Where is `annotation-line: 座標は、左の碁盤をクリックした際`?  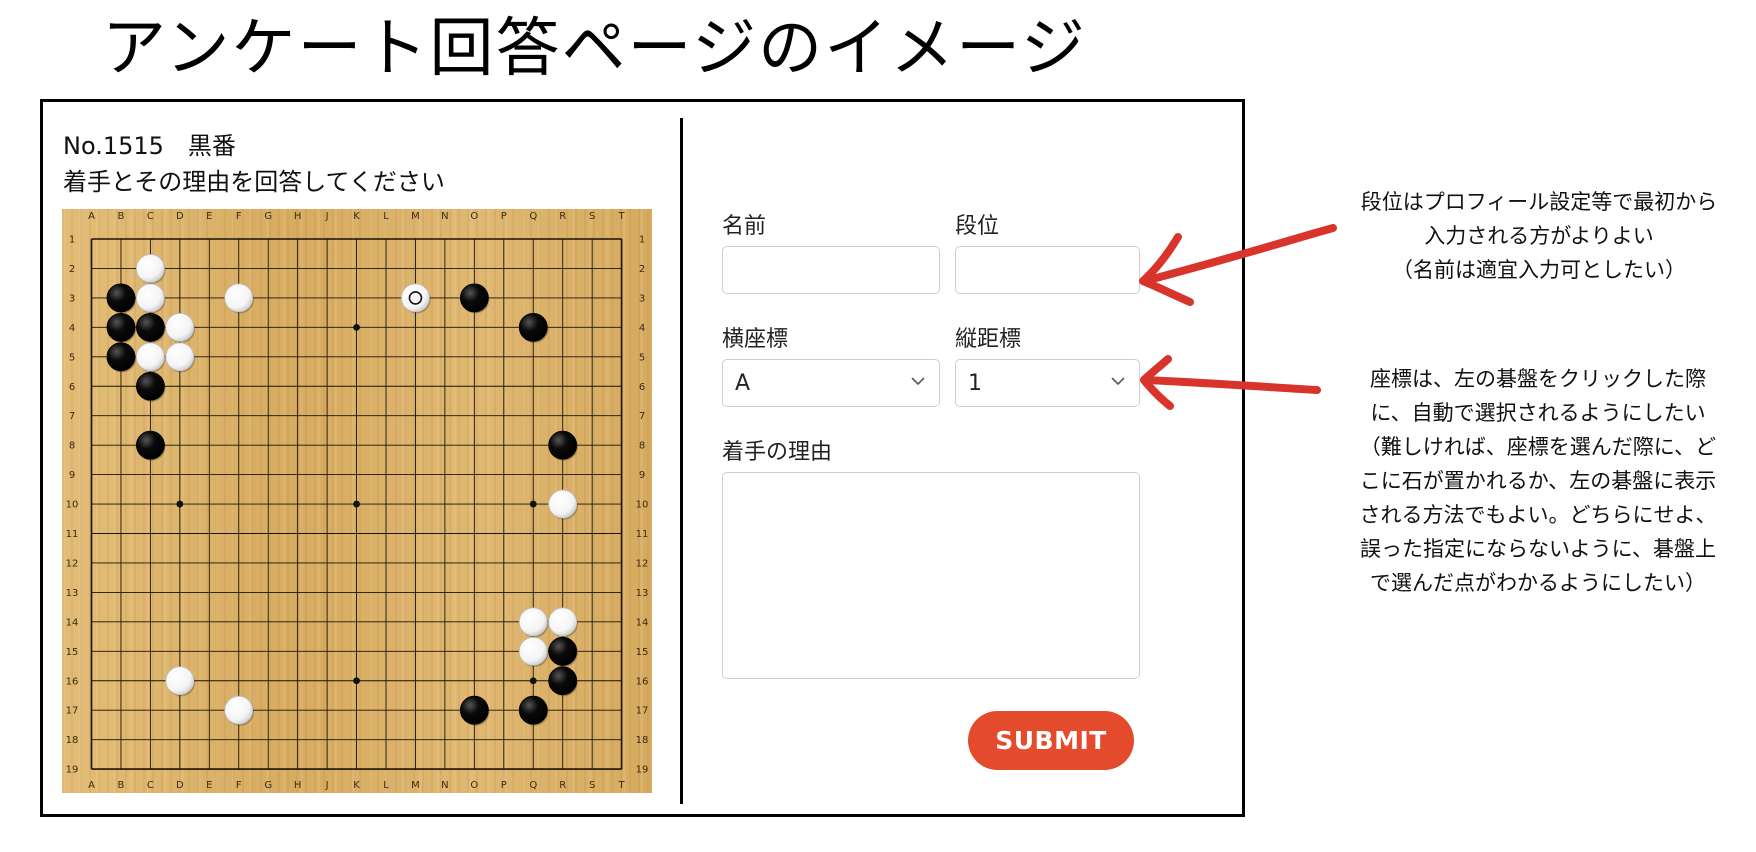 annotation-line: 座標は、左の碁盤をクリックした際 is located at coordinates (1538, 379).